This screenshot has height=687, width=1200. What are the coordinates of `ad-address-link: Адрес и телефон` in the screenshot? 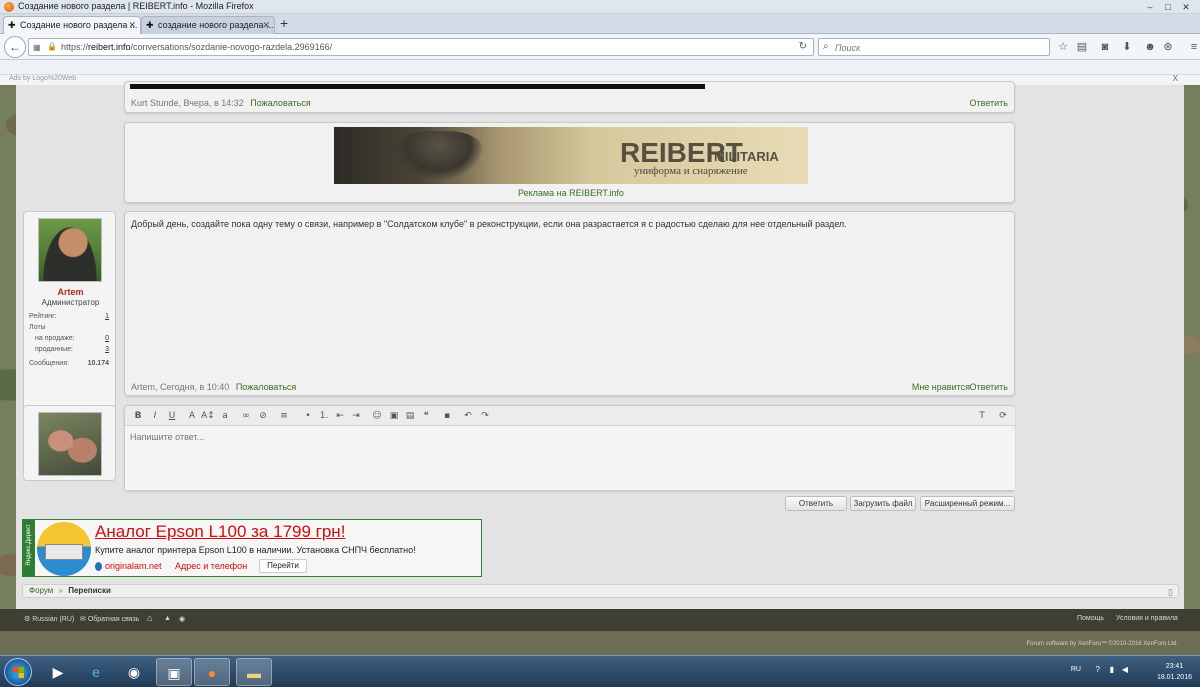 It's located at (211, 566).